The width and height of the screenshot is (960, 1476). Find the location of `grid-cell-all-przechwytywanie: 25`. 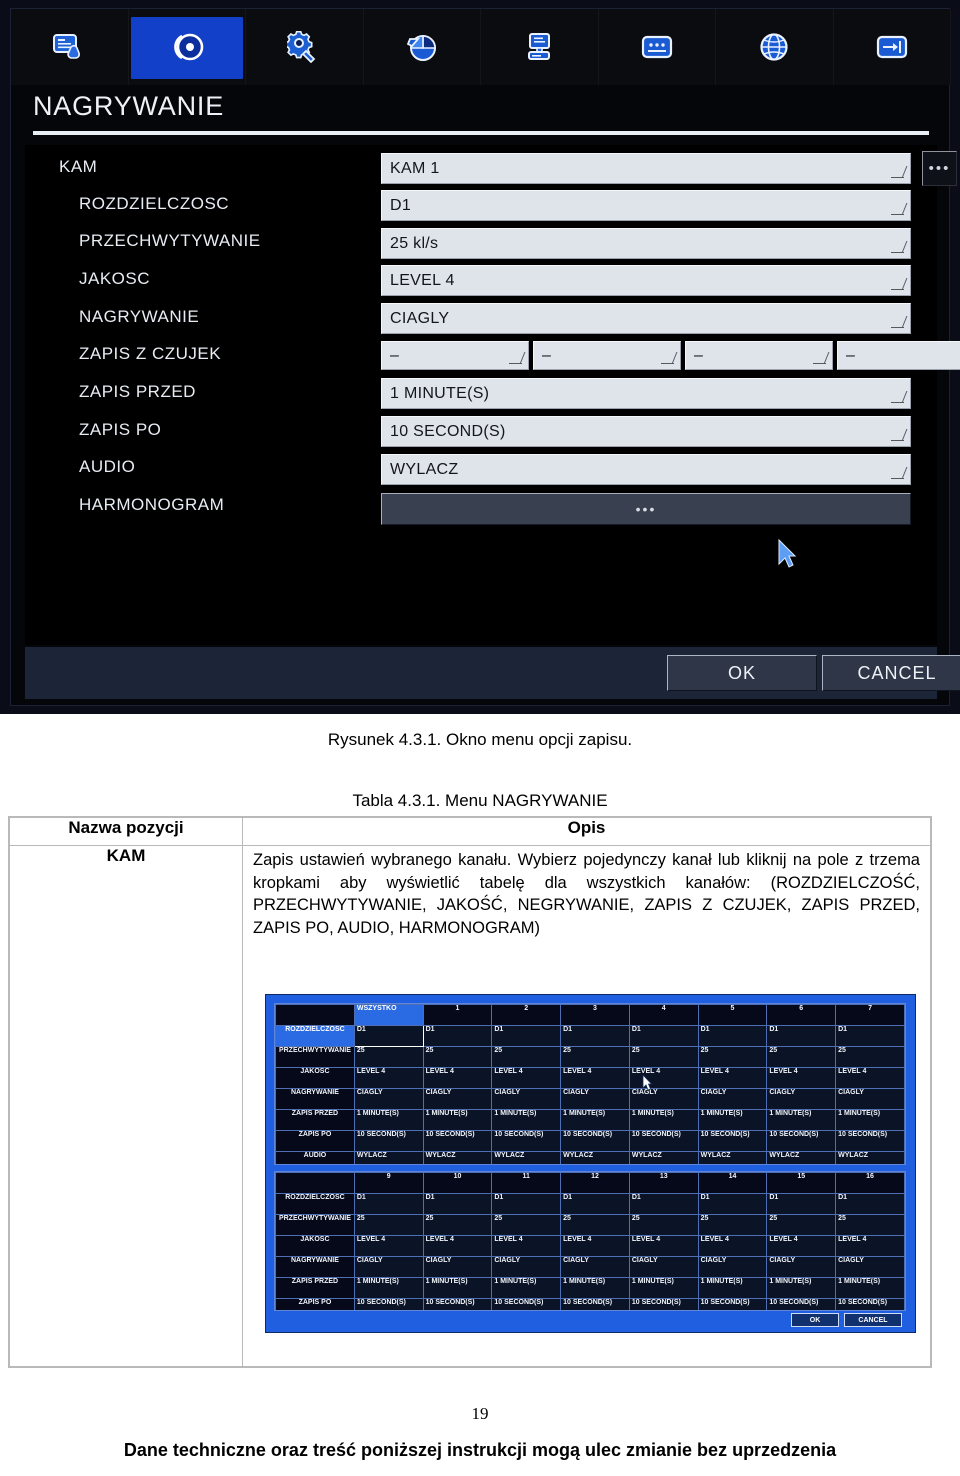

grid-cell-all-przechwytywanie: 25 is located at coordinates (388, 1057).